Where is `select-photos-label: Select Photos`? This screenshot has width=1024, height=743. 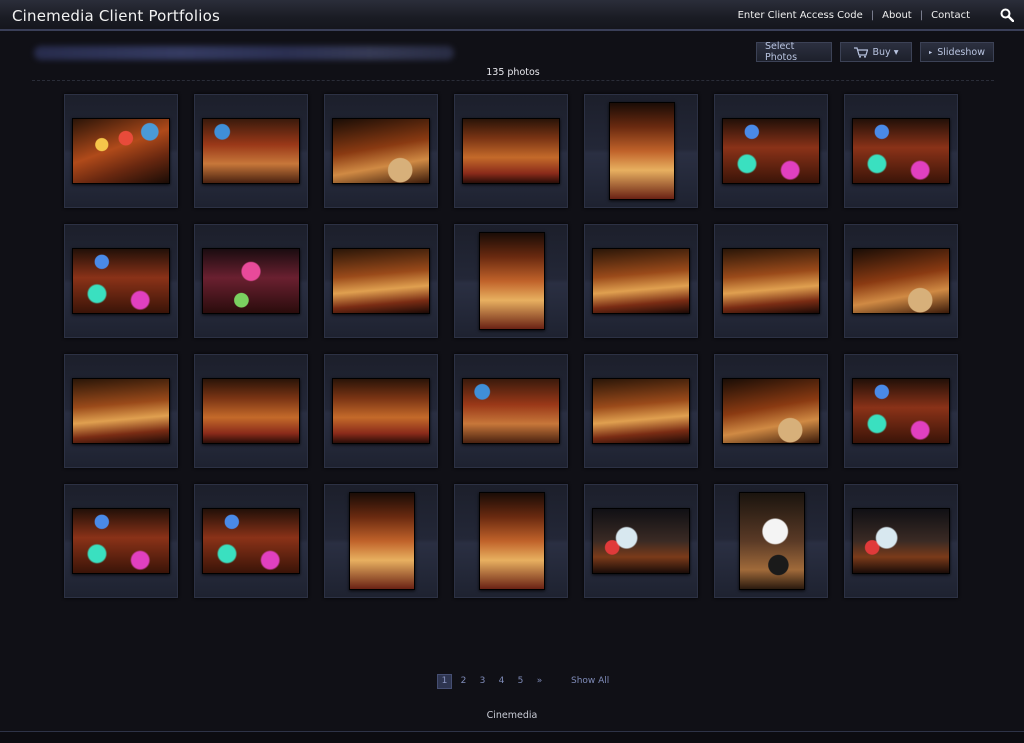
select-photos-label: Select Photos is located at coordinates (781, 52).